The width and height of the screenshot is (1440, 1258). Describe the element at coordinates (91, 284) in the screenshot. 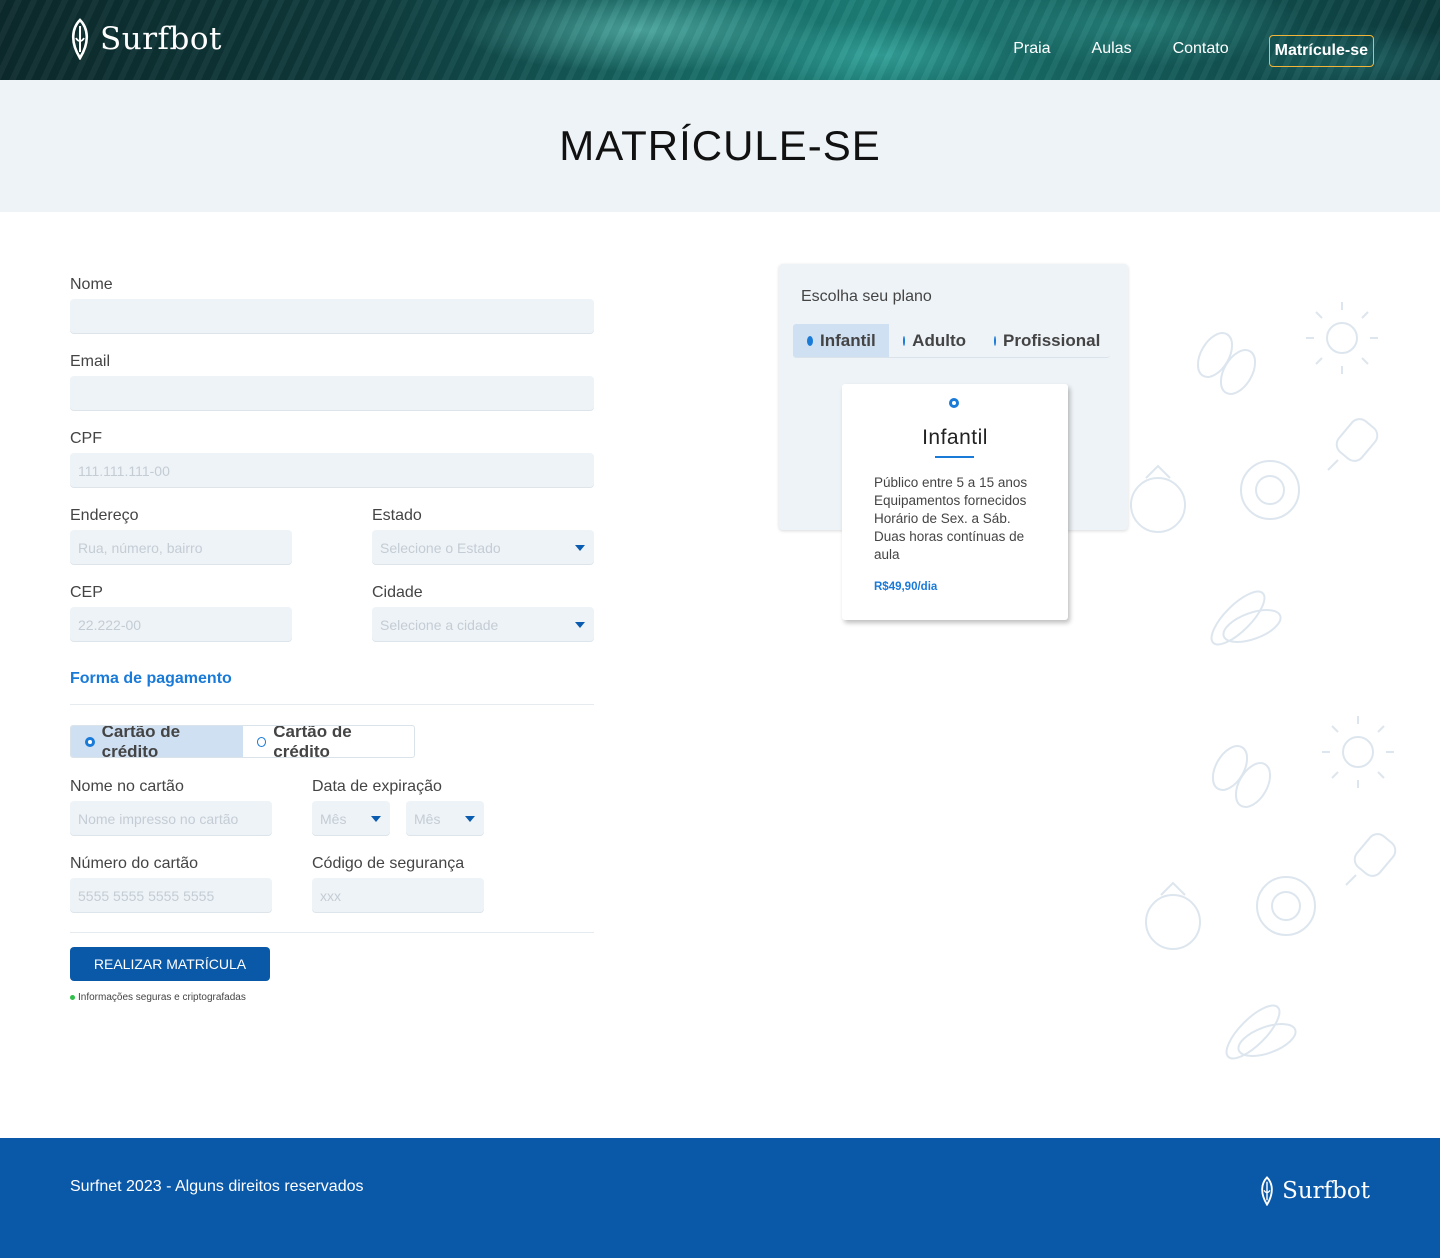

I see `nome-label: Nome` at that location.